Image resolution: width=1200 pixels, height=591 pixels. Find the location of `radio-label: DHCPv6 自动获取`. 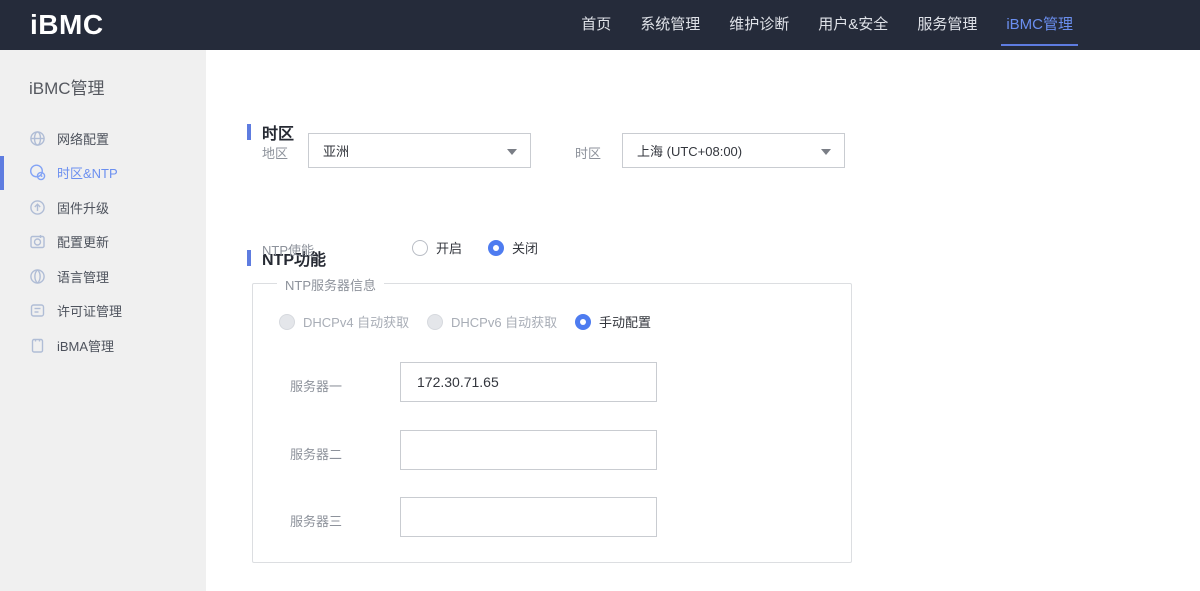

radio-label: DHCPv6 自动获取 is located at coordinates (504, 322).